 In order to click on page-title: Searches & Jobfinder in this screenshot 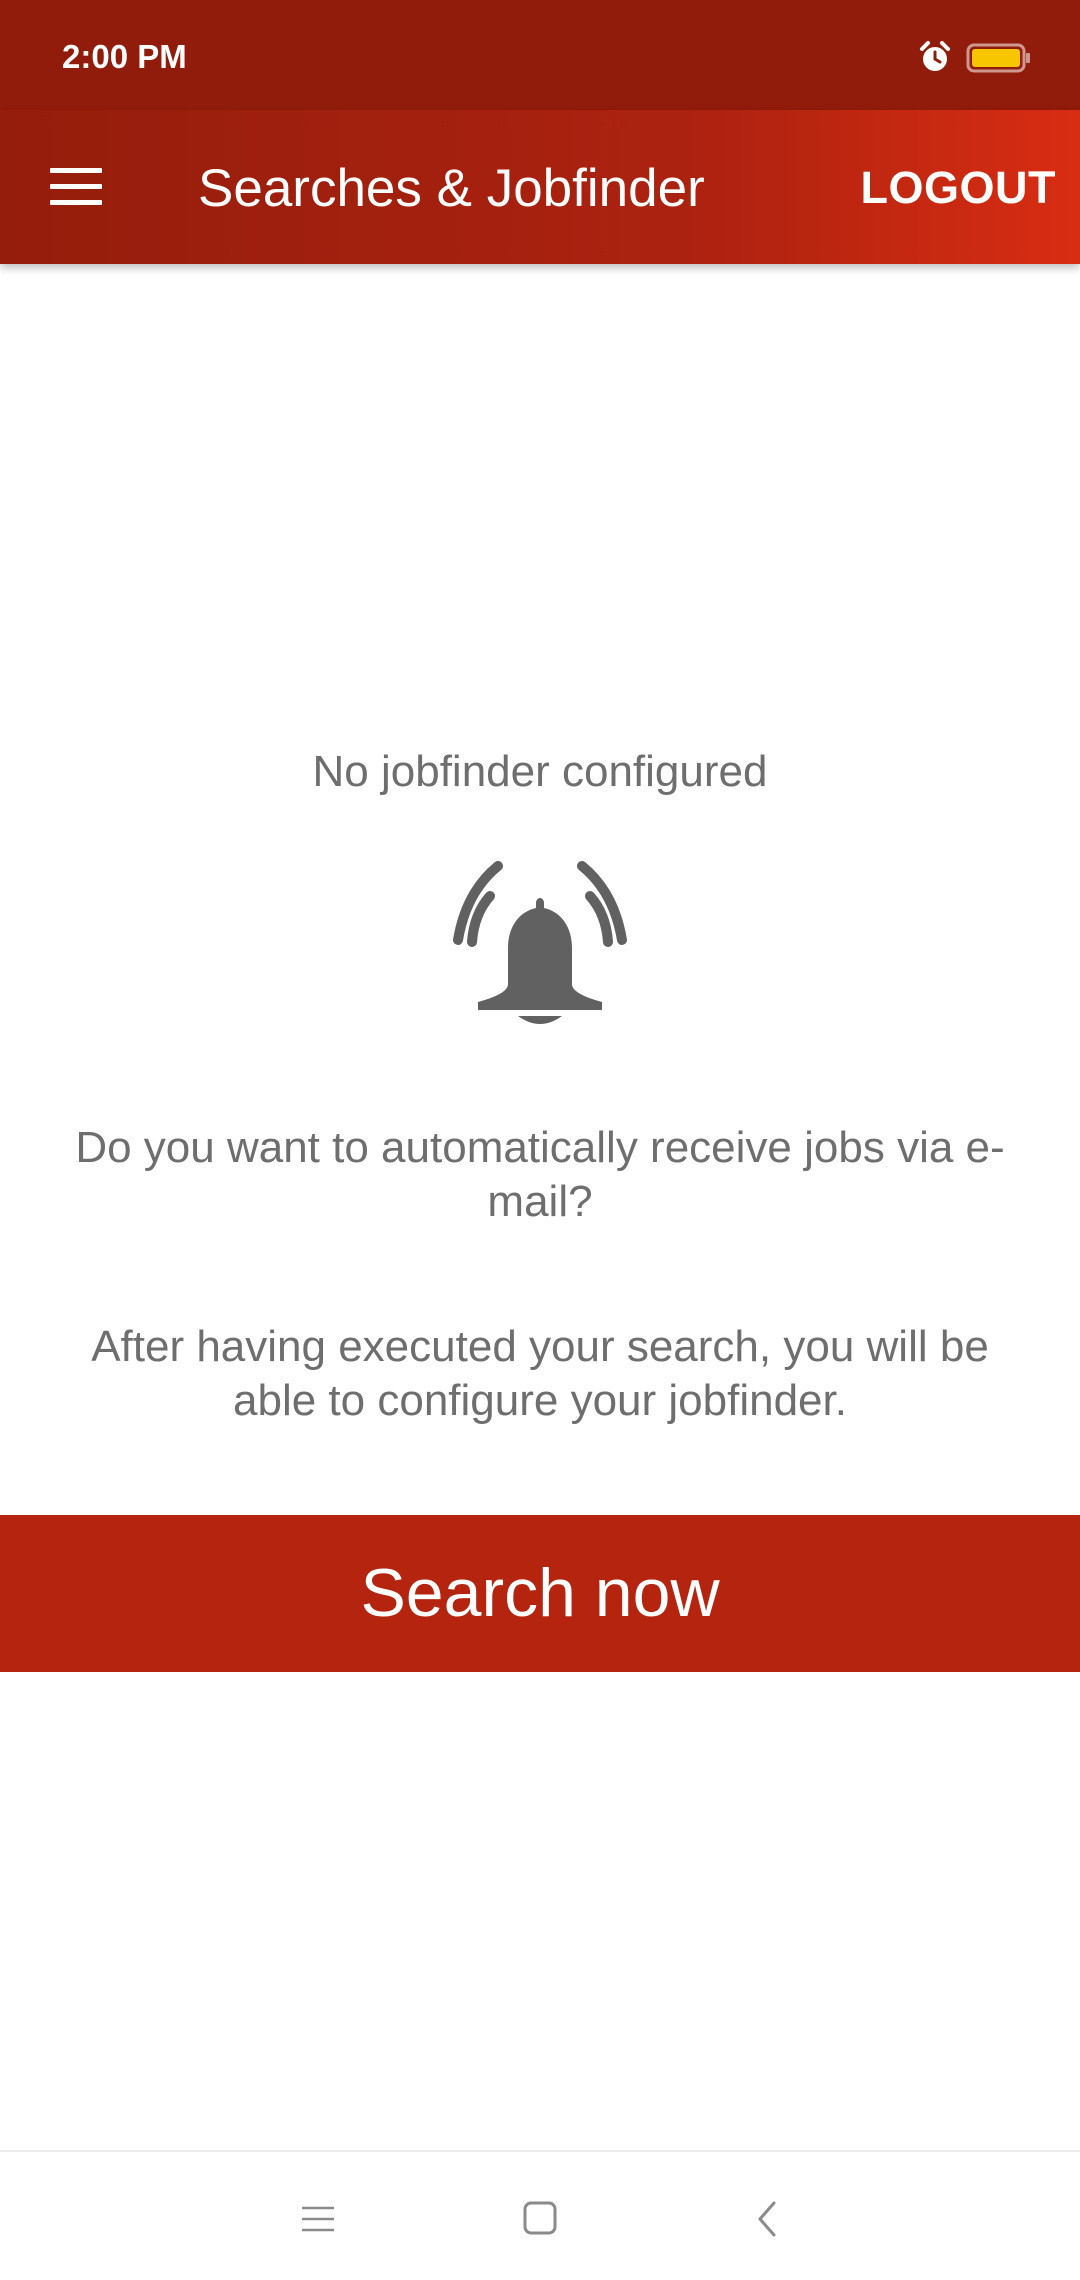, I will do `click(451, 188)`.